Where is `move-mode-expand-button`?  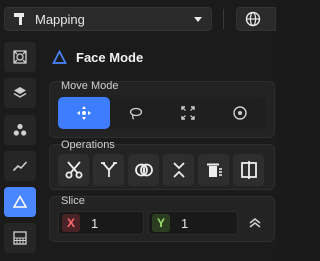
move-mode-expand-button is located at coordinates (188, 113).